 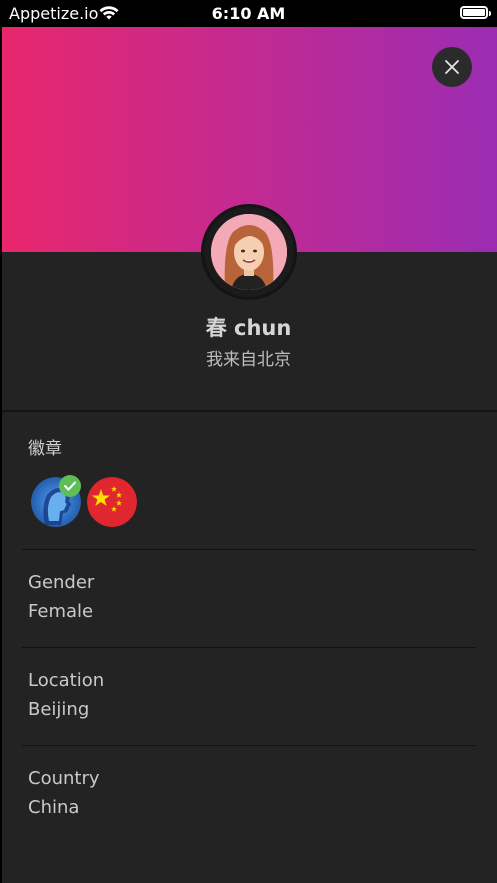 I want to click on battery-icon, so click(x=475, y=12).